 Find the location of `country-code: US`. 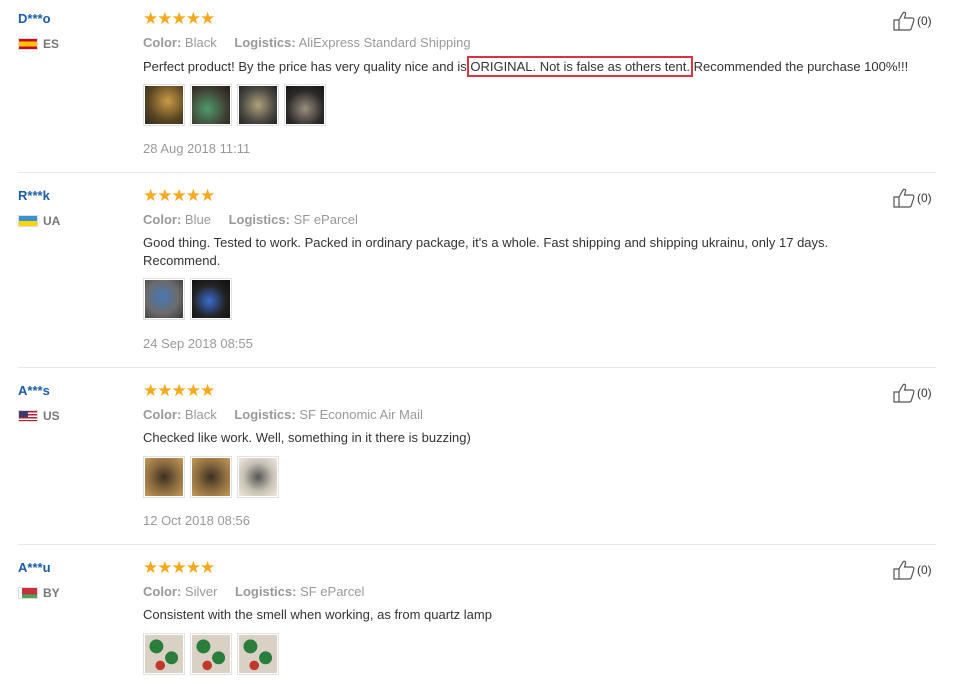

country-code: US is located at coordinates (51, 416).